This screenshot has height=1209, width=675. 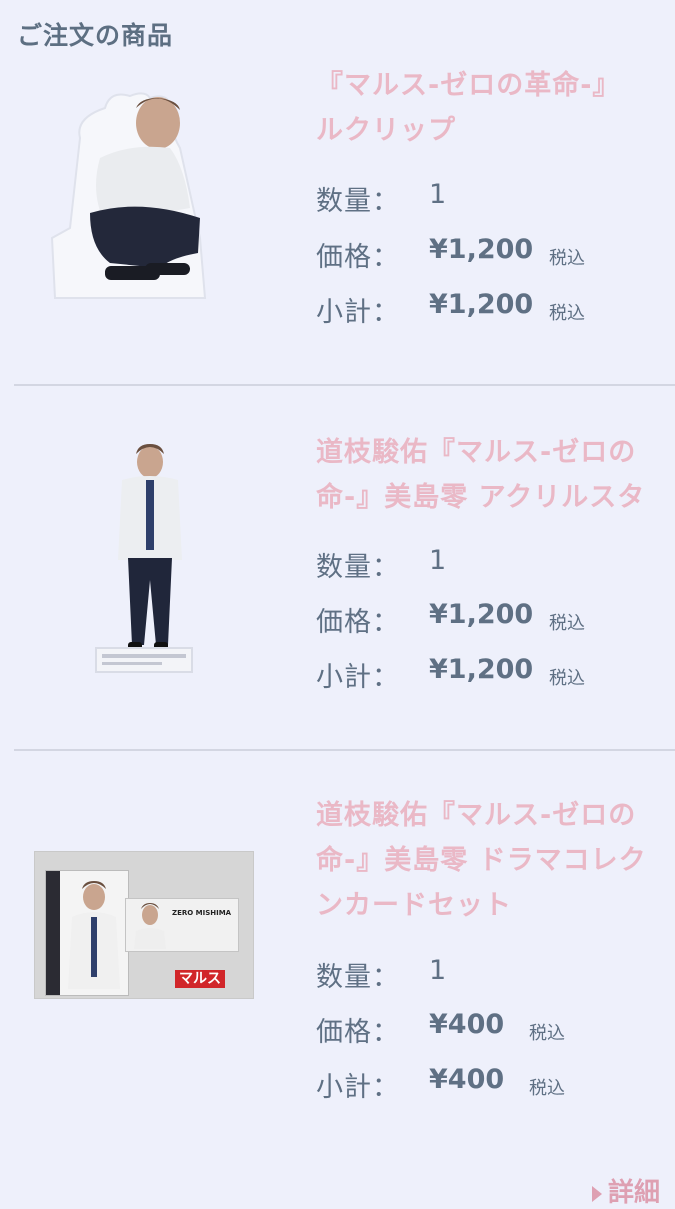 What do you see at coordinates (414, 906) in the screenshot?
I see `item-name: ンカードセット` at bounding box center [414, 906].